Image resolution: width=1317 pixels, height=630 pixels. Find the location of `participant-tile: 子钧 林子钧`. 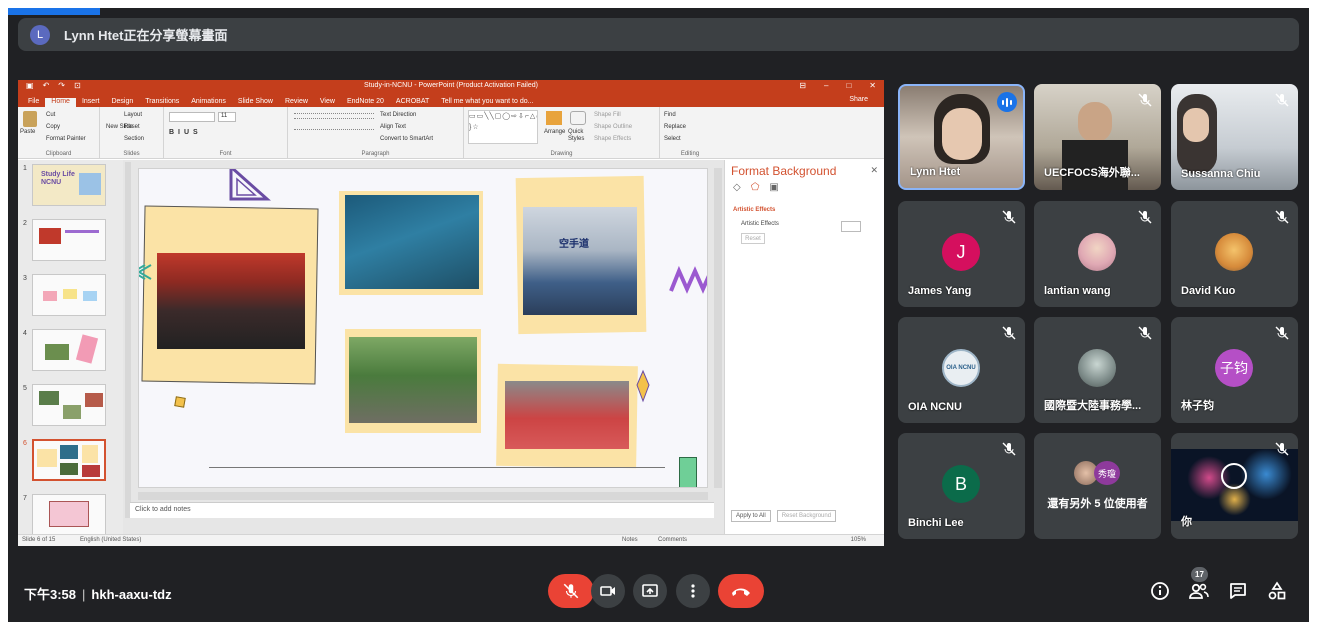

participant-tile: 子钧 林子钧 is located at coordinates (1234, 370).